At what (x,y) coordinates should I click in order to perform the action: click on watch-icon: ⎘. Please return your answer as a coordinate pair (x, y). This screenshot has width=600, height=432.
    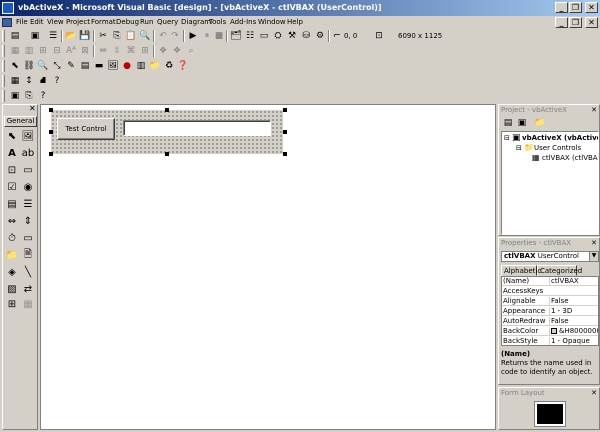
    Looking at the image, I should click on (29, 96).